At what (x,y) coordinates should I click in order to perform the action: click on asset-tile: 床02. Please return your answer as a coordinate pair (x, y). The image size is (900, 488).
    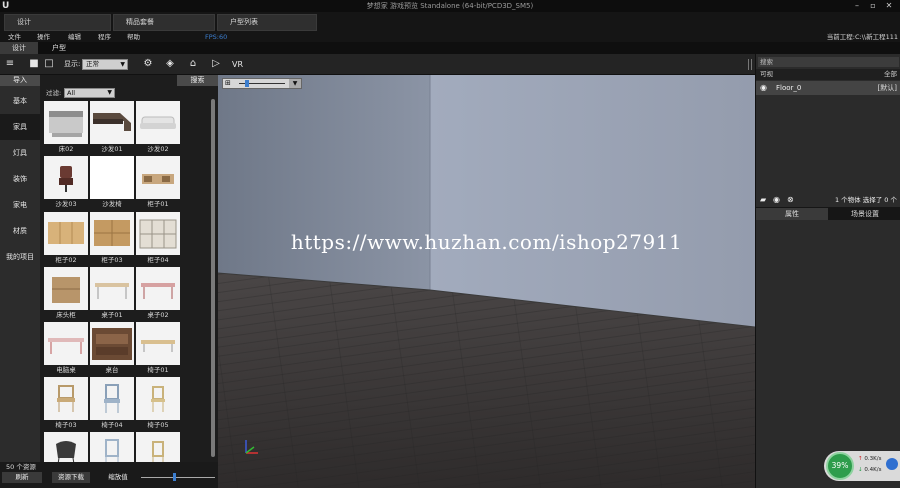
    Looking at the image, I should click on (66, 128).